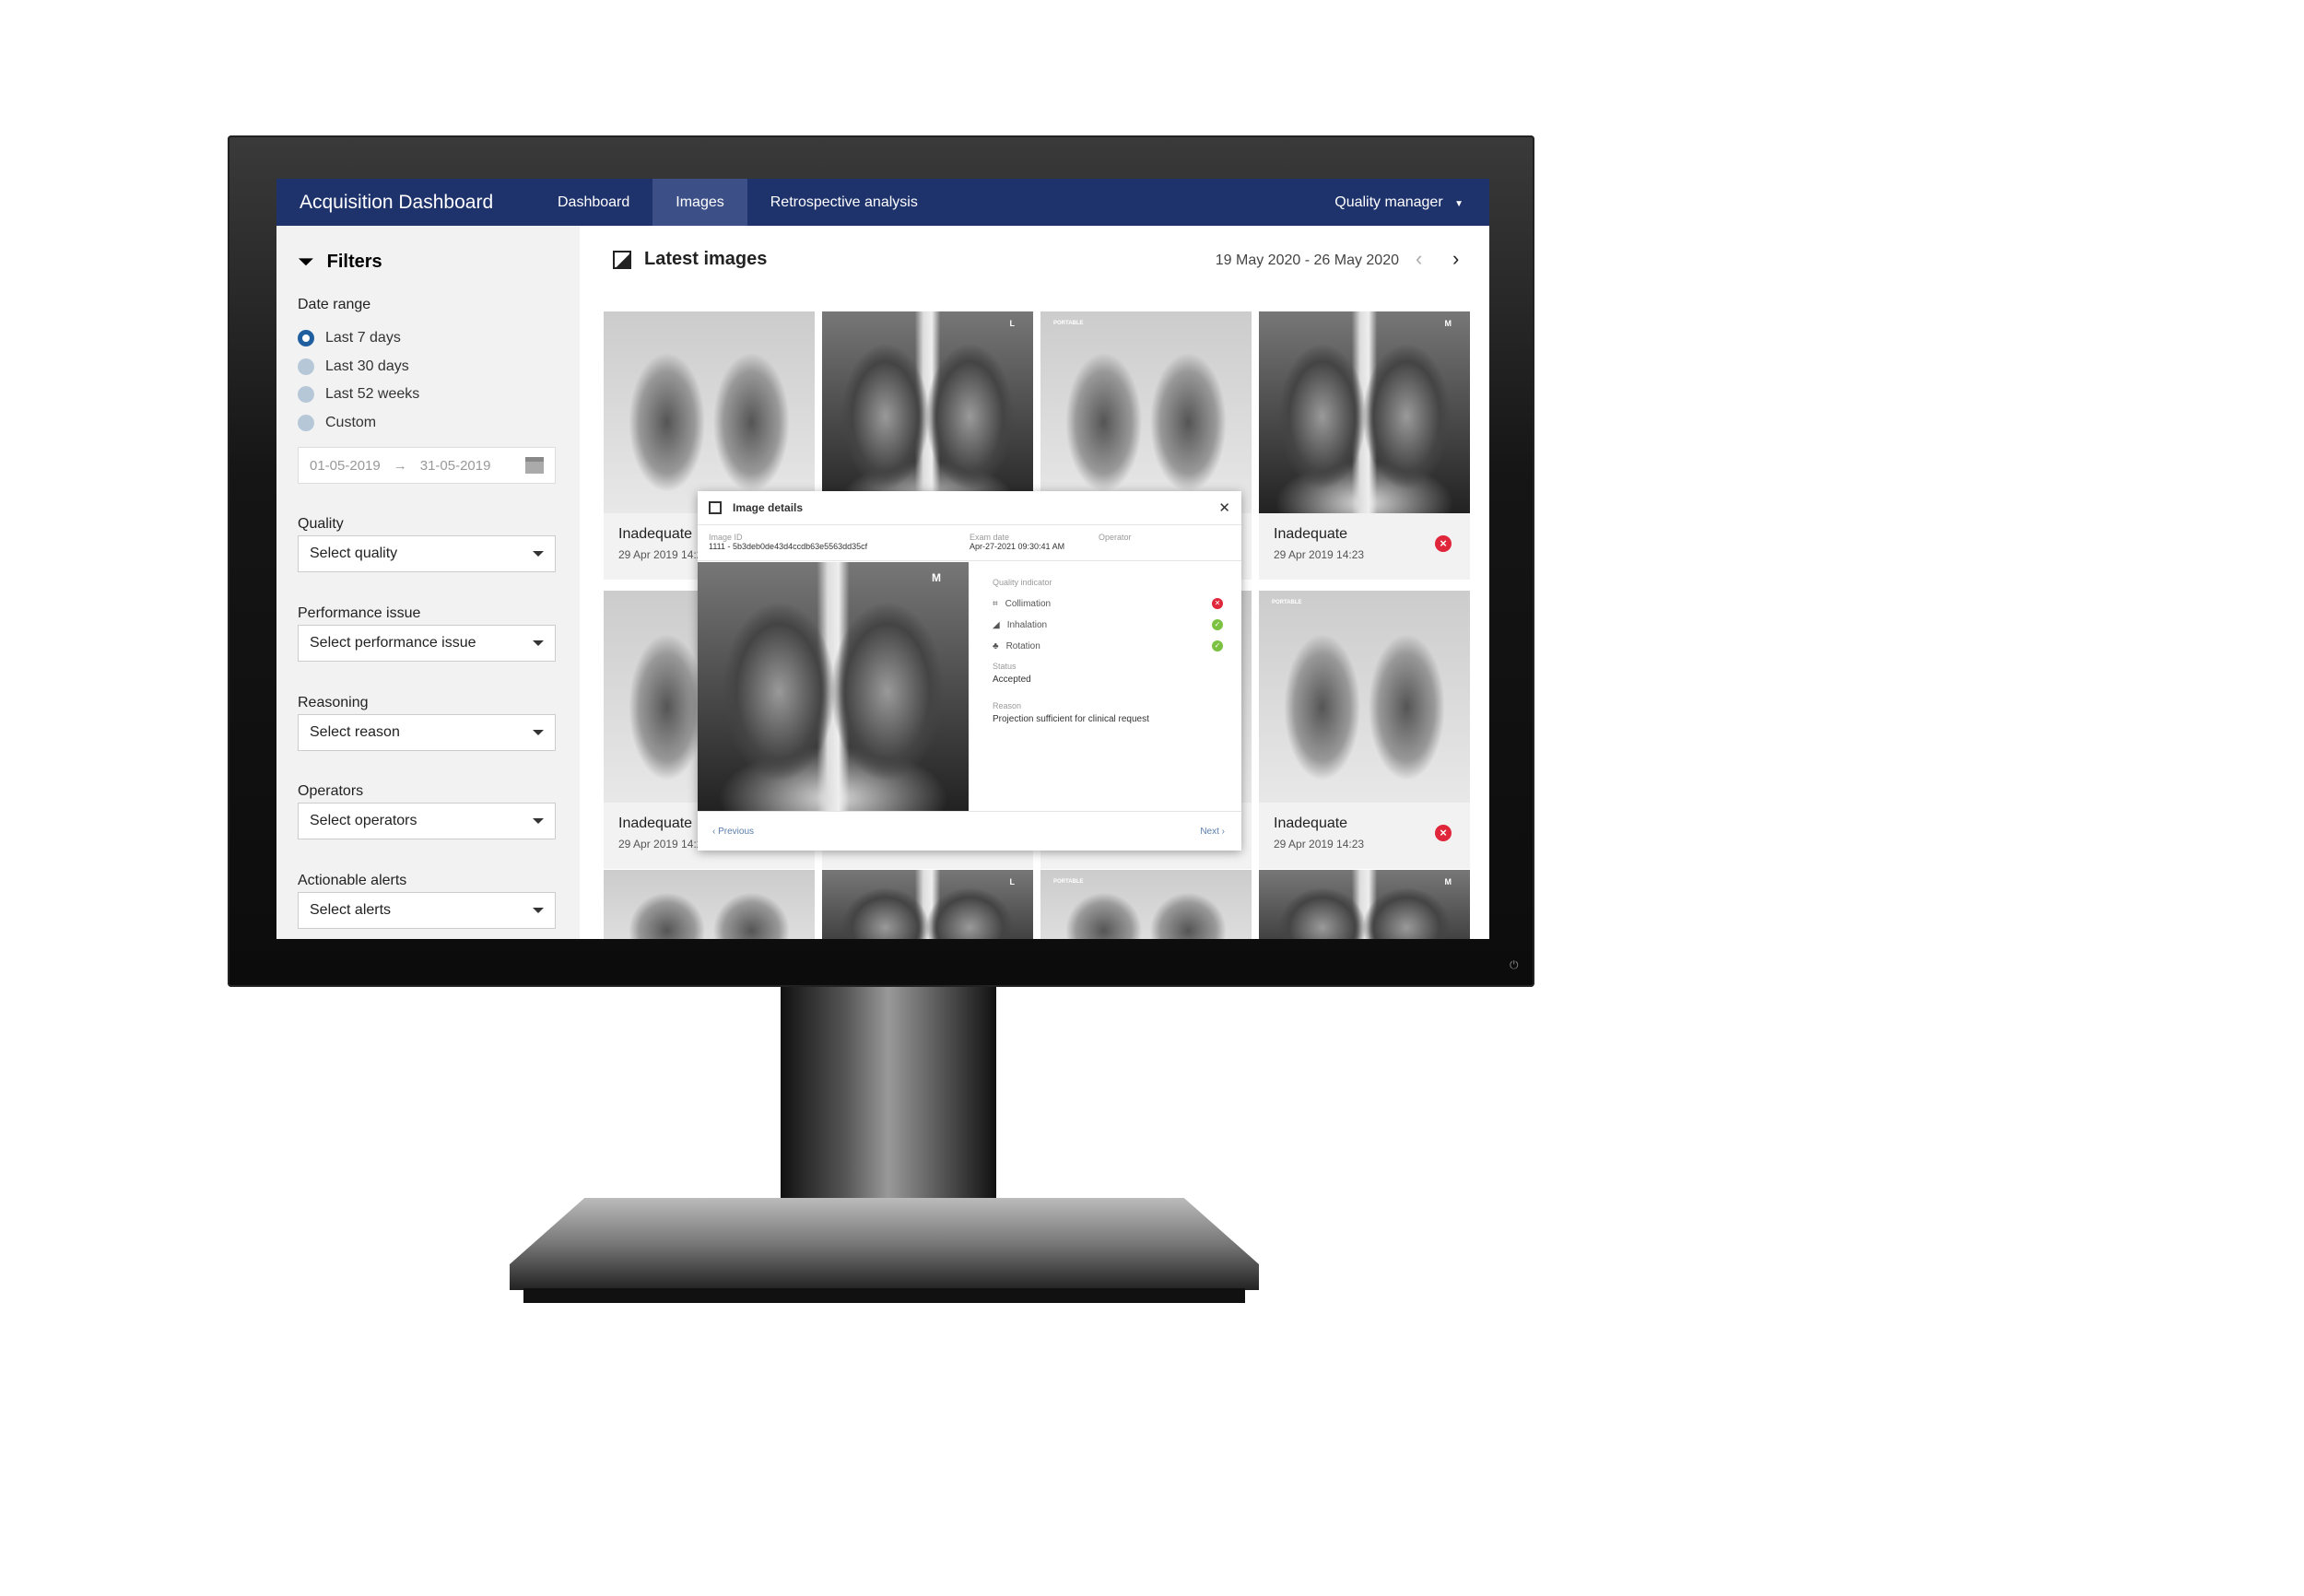 The width and height of the screenshot is (2304, 1596). I want to click on radio-selected-icon, so click(306, 338).